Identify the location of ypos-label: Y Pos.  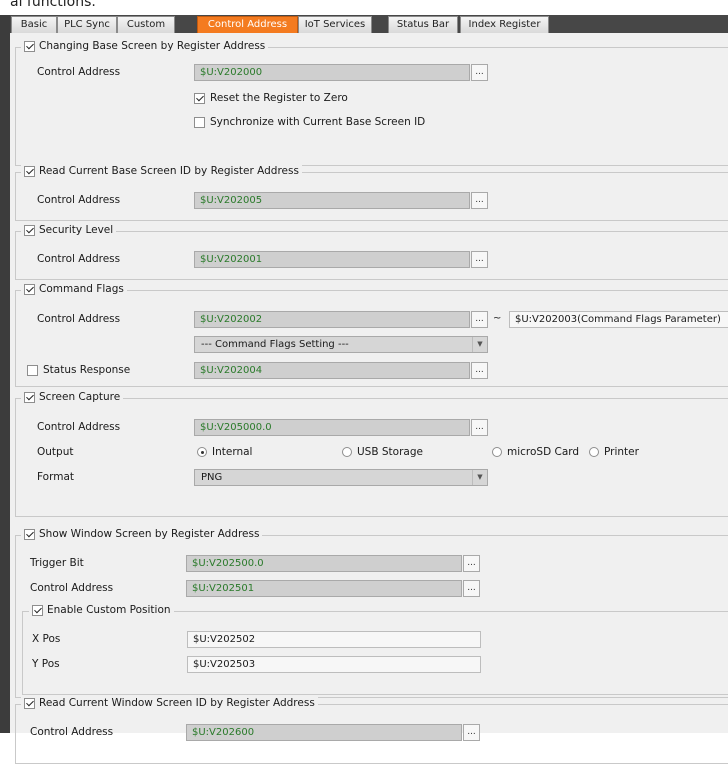
(46, 664).